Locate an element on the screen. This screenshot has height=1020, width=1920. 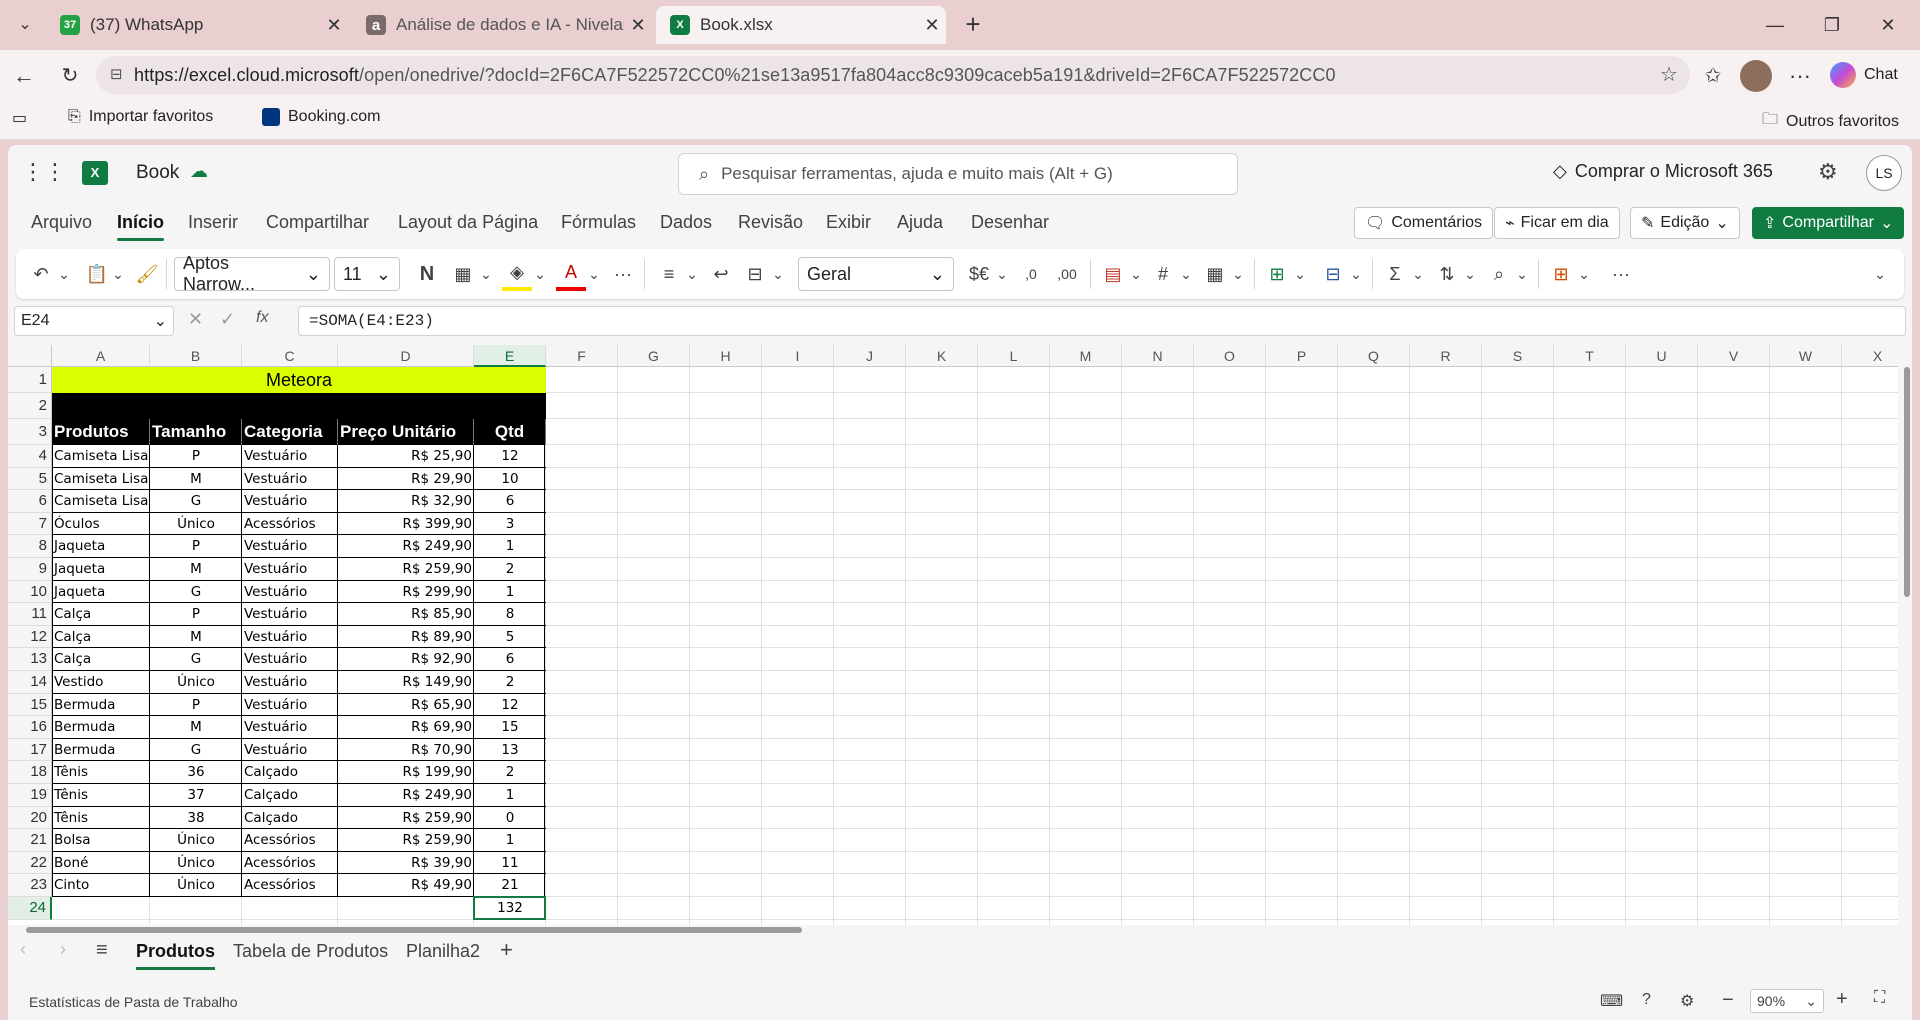
row-header: 10 is located at coordinates (30, 592).